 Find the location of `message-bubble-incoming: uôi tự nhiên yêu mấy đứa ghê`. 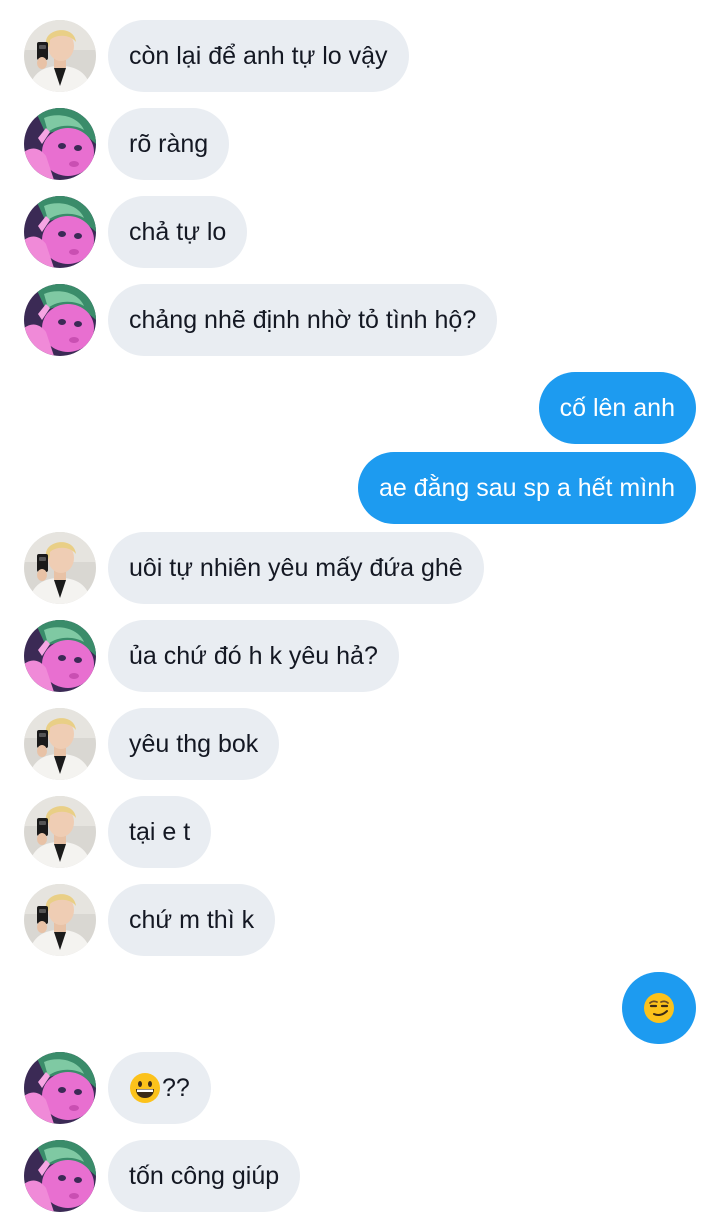

message-bubble-incoming: uôi tự nhiên yêu mấy đứa ghê is located at coordinates (296, 568).